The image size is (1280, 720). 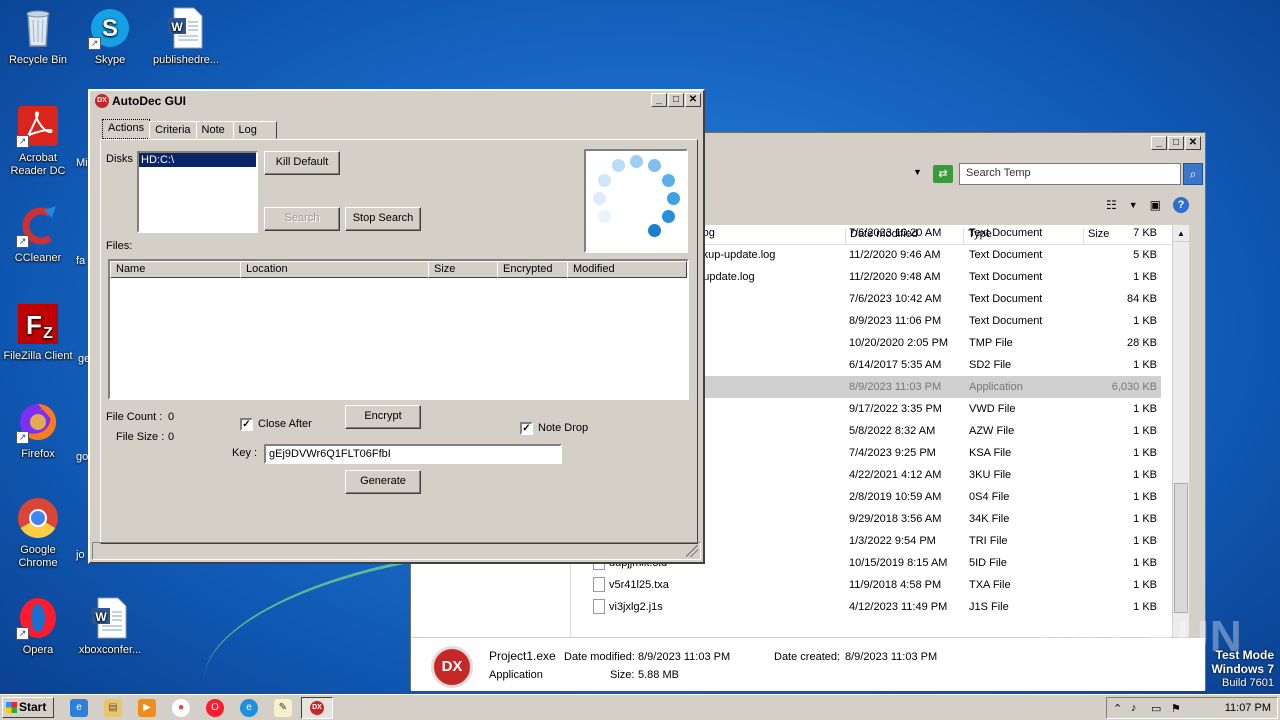 I want to click on opera-icon: O, so click(x=215, y=708).